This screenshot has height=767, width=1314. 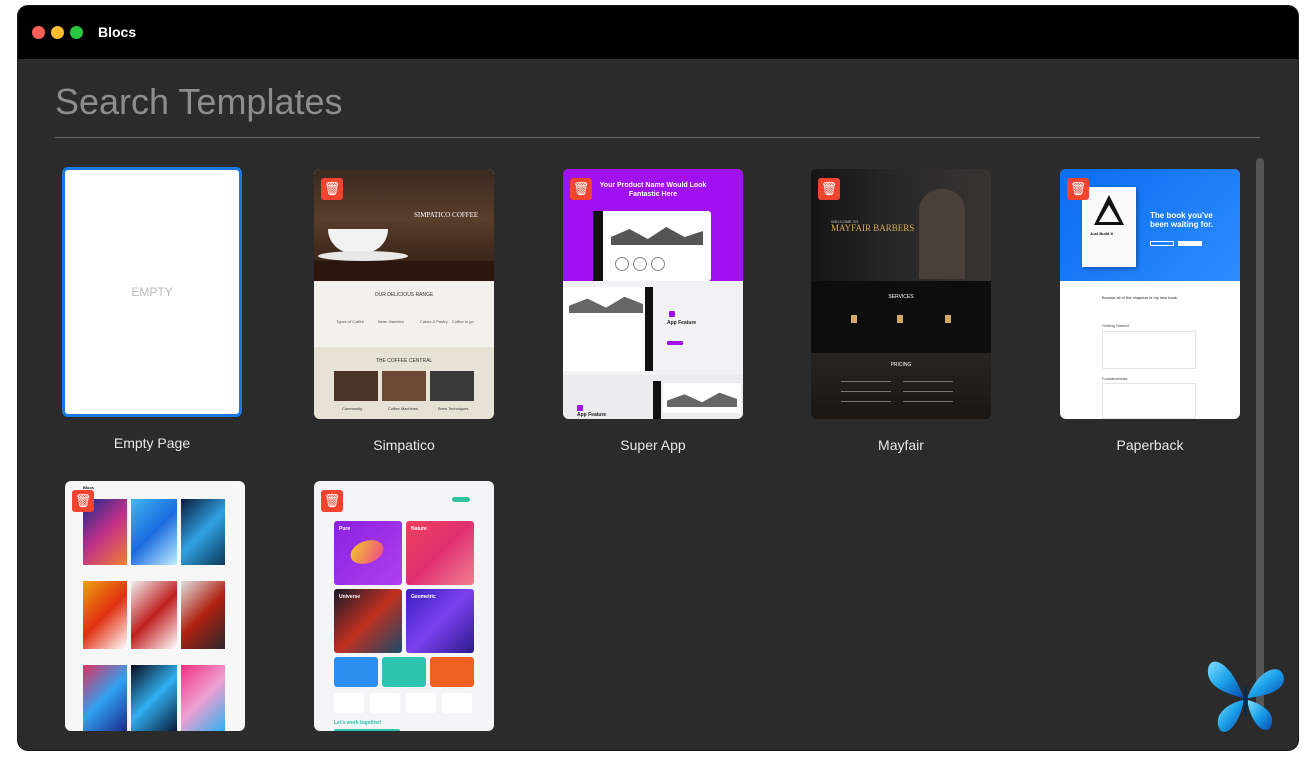 I want to click on template-thumbnail: EMPTY, so click(x=152, y=292).